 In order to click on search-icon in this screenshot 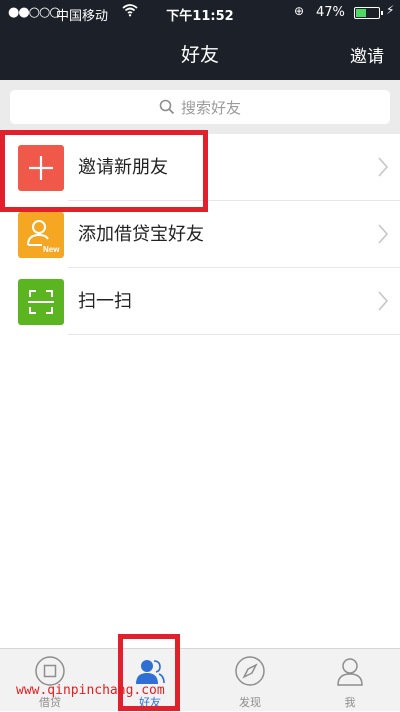, I will do `click(167, 107)`.